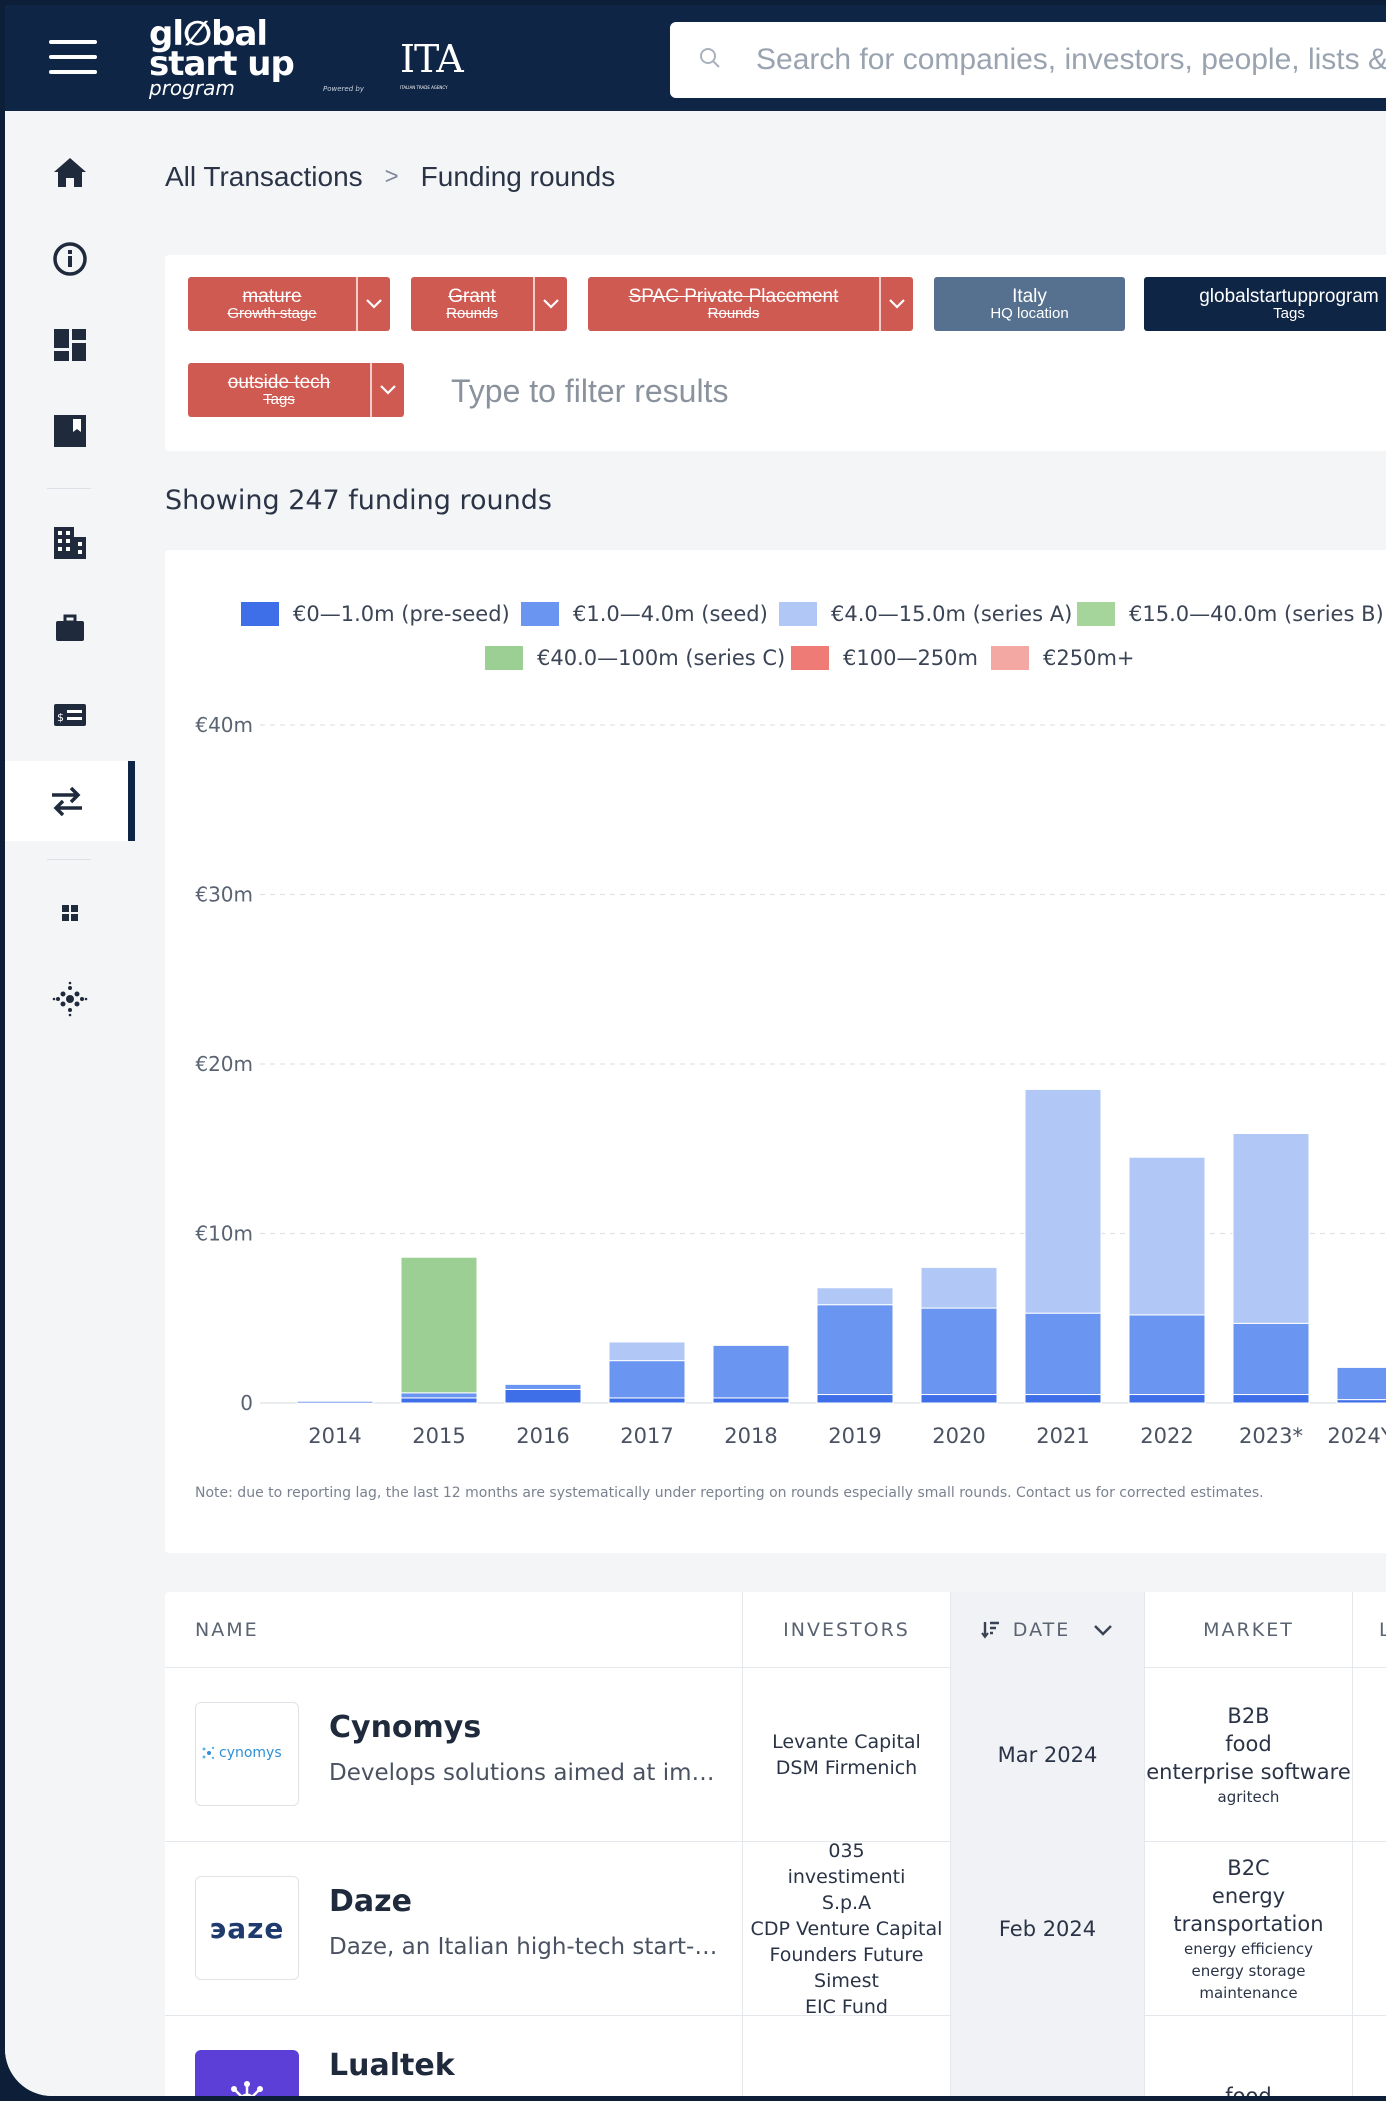 The image size is (1386, 2101). I want to click on menu-icon, so click(73, 58).